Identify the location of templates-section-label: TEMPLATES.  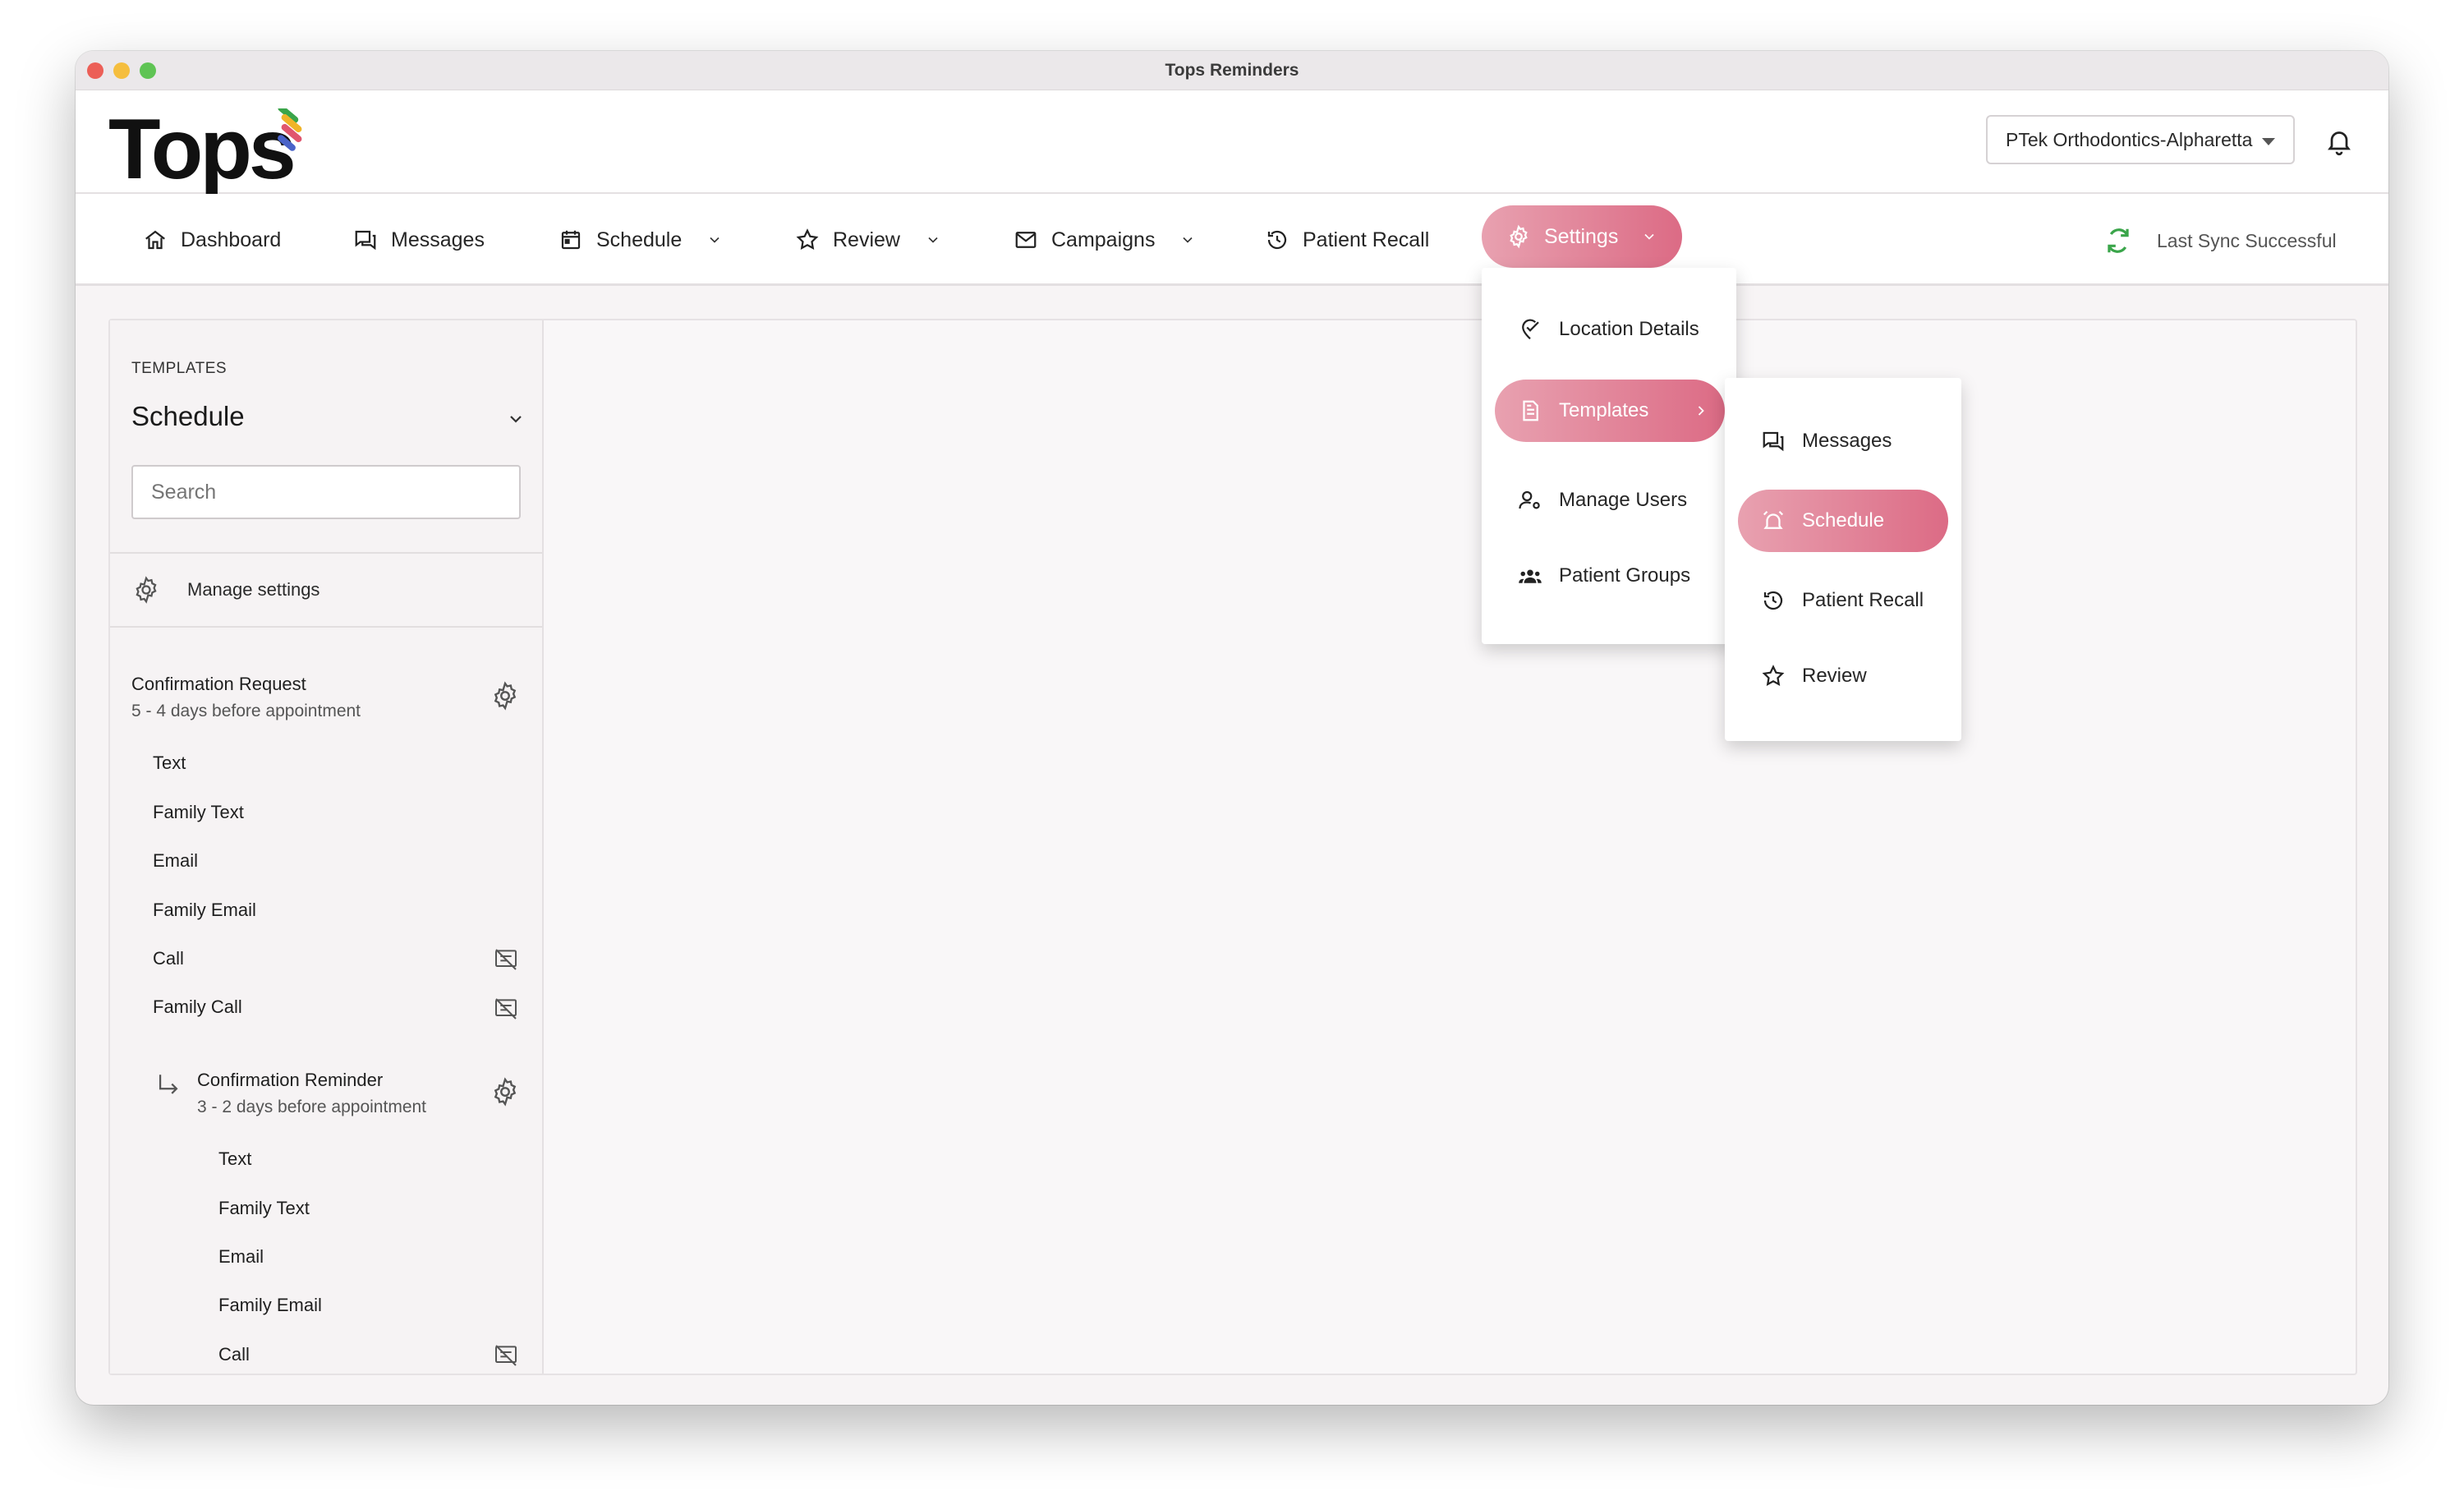
(179, 368).